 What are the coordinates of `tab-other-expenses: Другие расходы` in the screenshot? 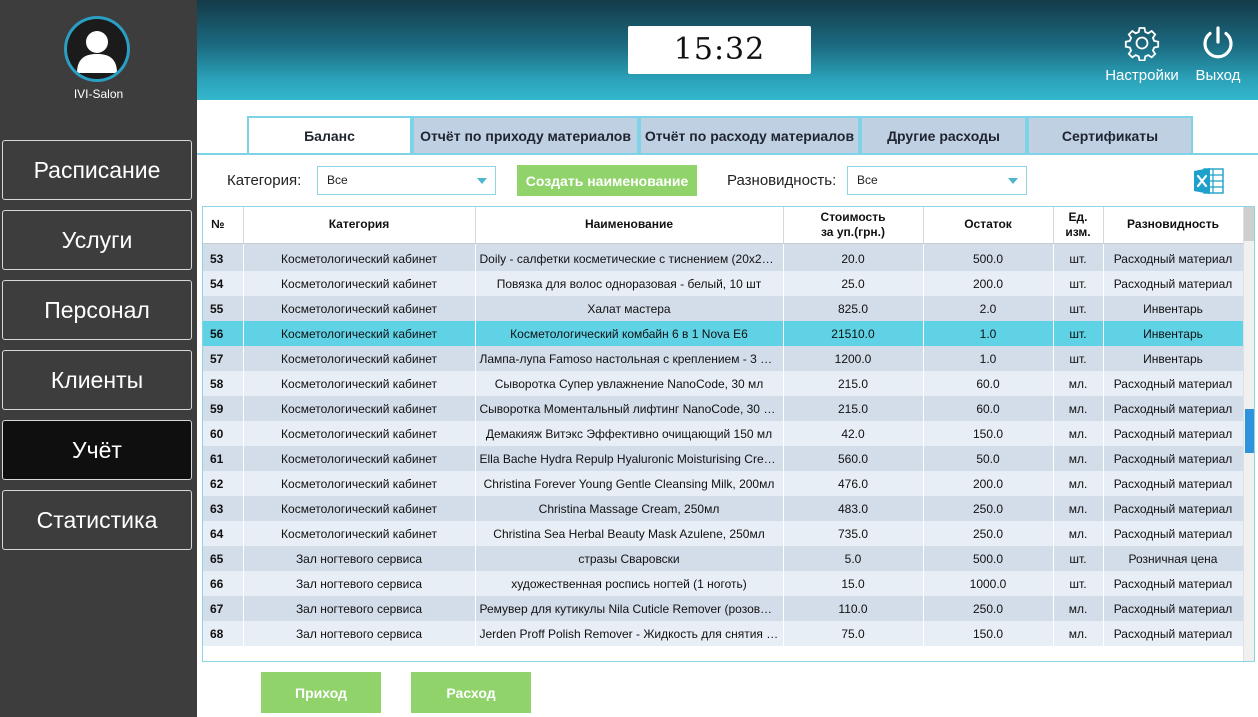 It's located at (943, 135).